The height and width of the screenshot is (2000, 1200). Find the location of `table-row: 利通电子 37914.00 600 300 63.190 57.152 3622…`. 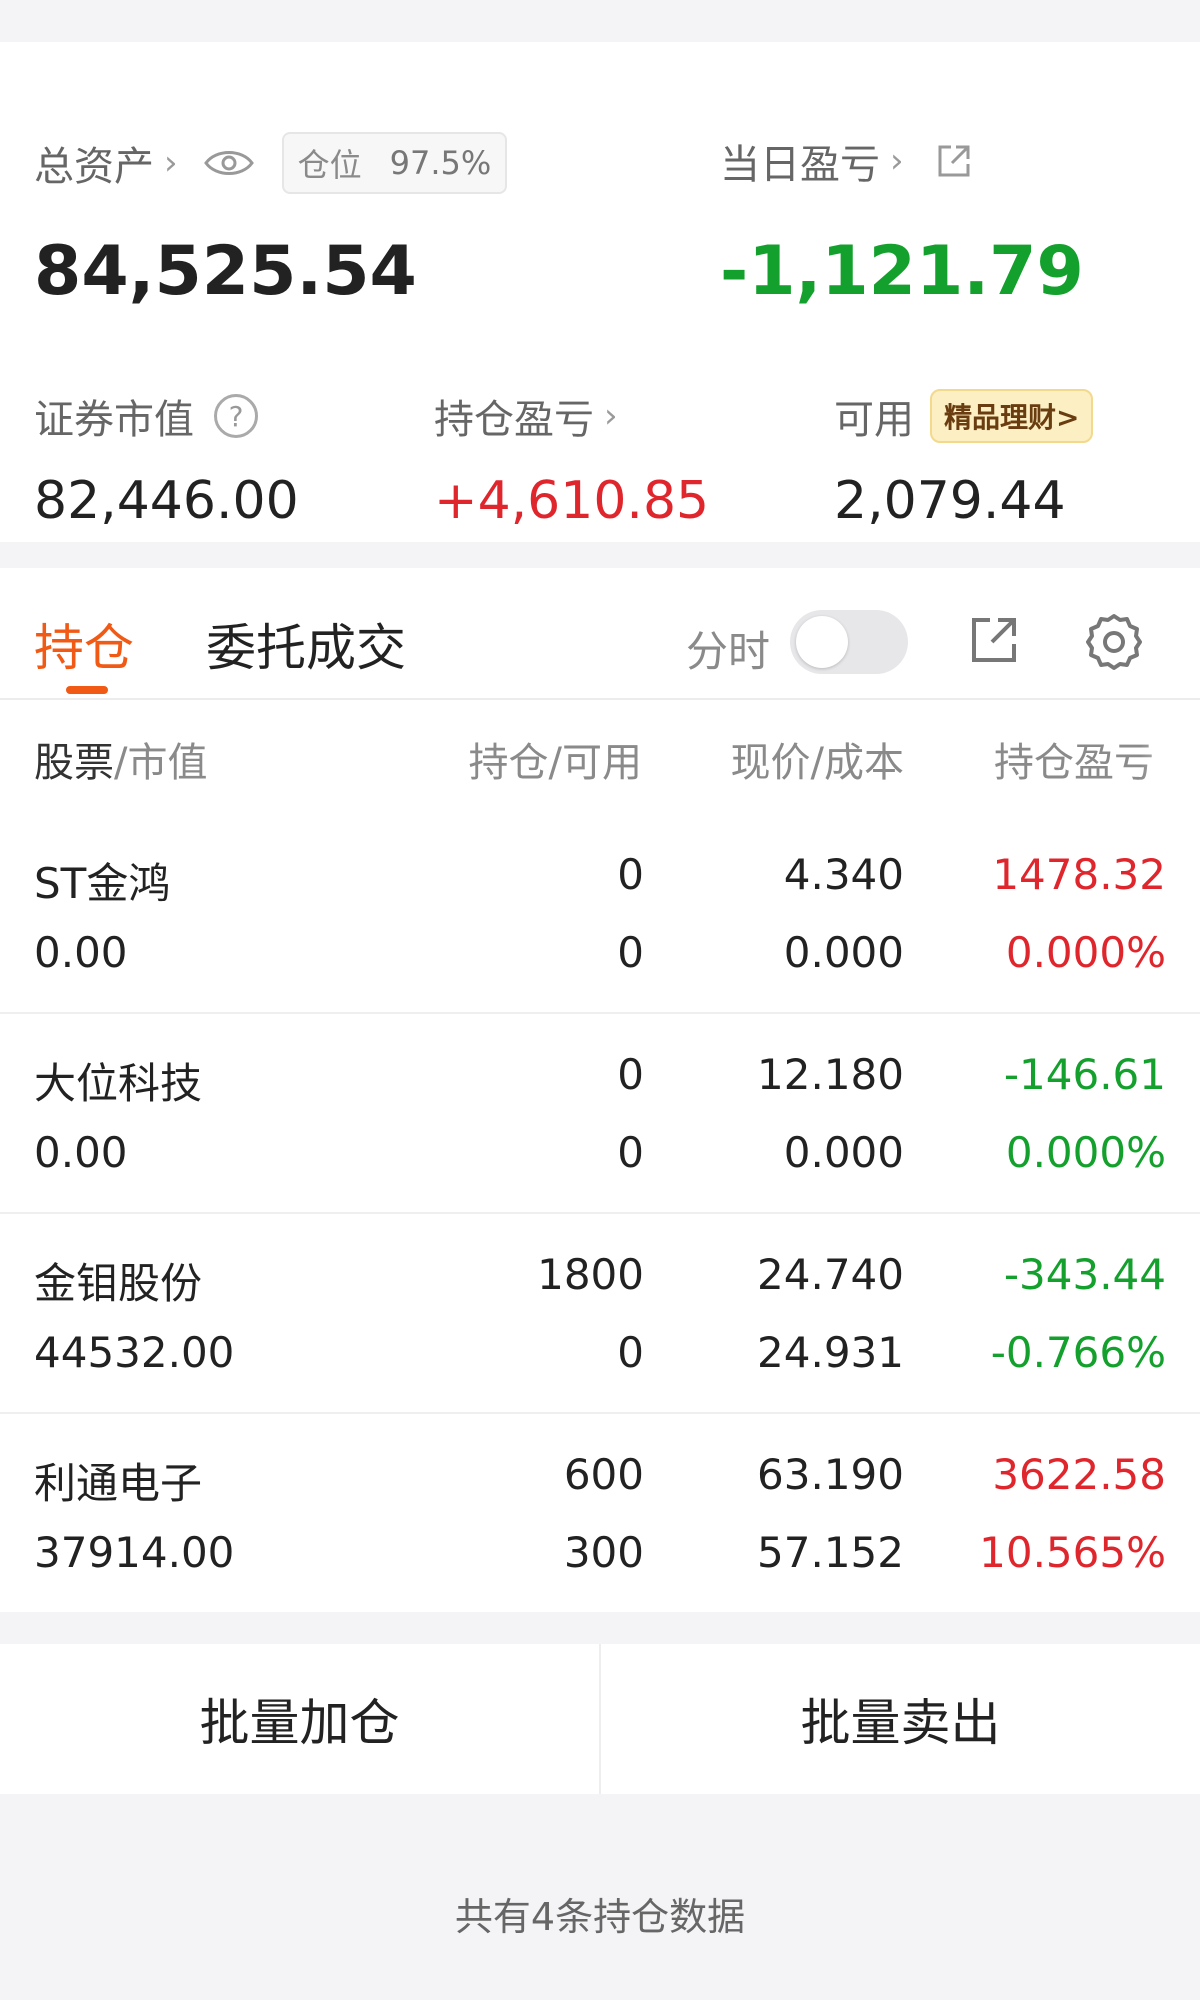

table-row: 利通电子 37914.00 600 300 63.190 57.152 3622… is located at coordinates (600, 1513).